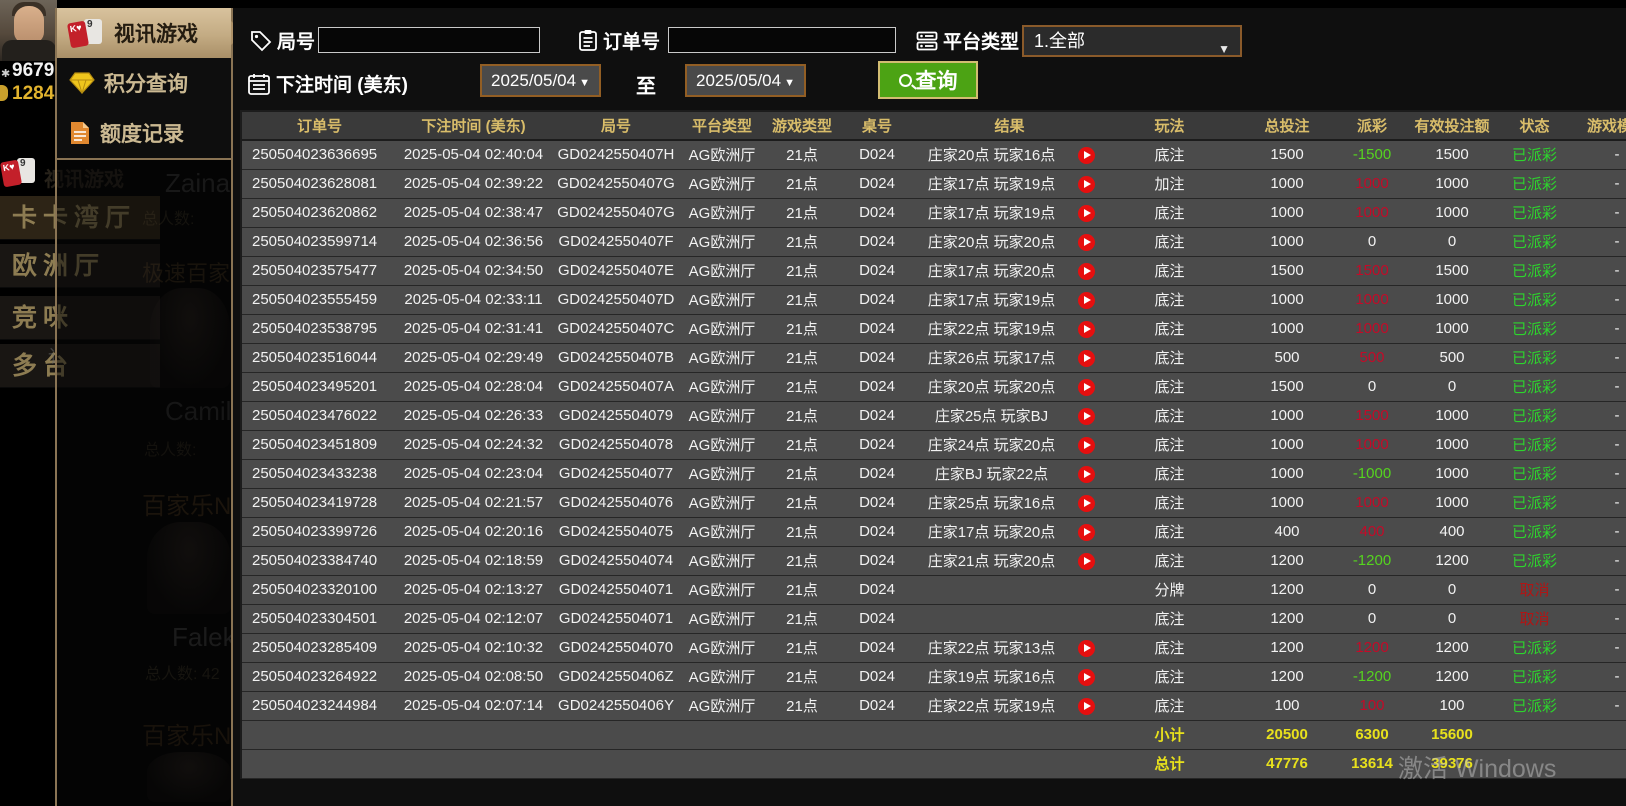 Image resolution: width=1626 pixels, height=806 pixels. What do you see at coordinates (319, 213) in the screenshot?
I see `cell-order-no: 250504023620862` at bounding box center [319, 213].